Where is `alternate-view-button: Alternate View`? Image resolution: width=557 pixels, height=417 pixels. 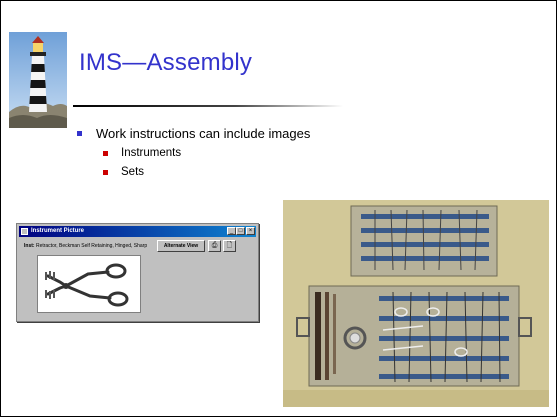
alternate-view-button: Alternate View is located at coordinates (181, 246).